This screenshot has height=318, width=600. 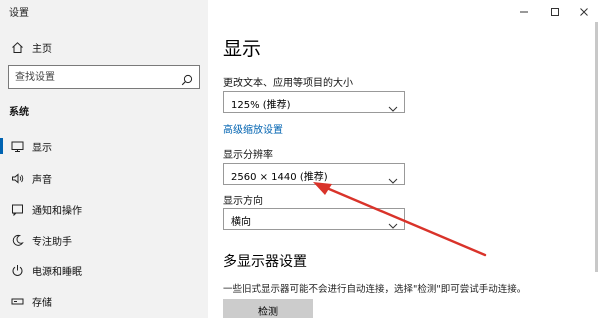 What do you see at coordinates (268, 308) in the screenshot?
I see `detect-button: 检测` at bounding box center [268, 308].